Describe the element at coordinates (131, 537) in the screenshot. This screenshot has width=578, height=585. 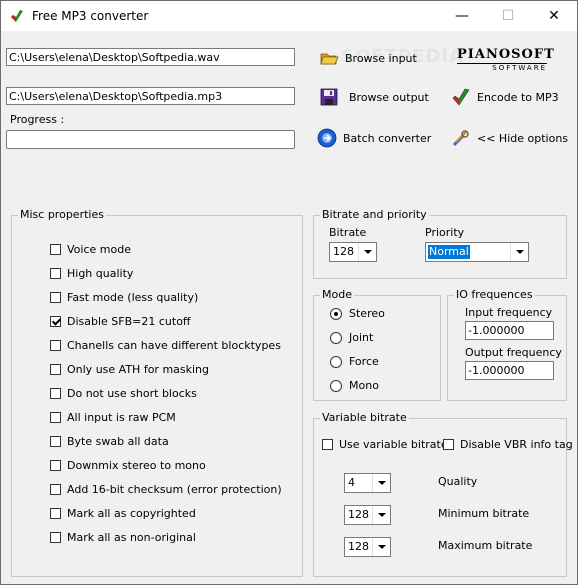
I see `misc-option-label: Mark all as non-original` at that location.